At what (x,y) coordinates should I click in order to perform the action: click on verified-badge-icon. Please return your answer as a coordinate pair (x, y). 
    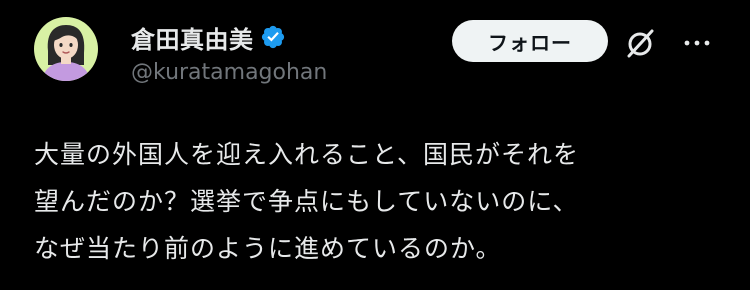
    Looking at the image, I should click on (272, 37).